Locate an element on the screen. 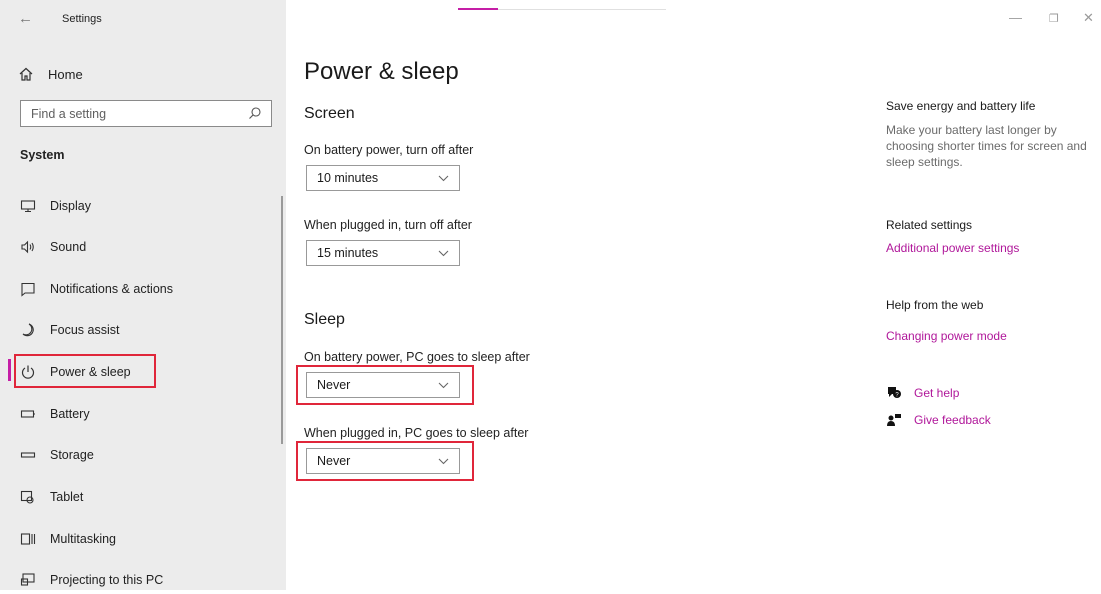 This screenshot has width=1101, height=594. sleep-plugged-label: When plugged in, PC goes to sleep after is located at coordinates (416, 433).